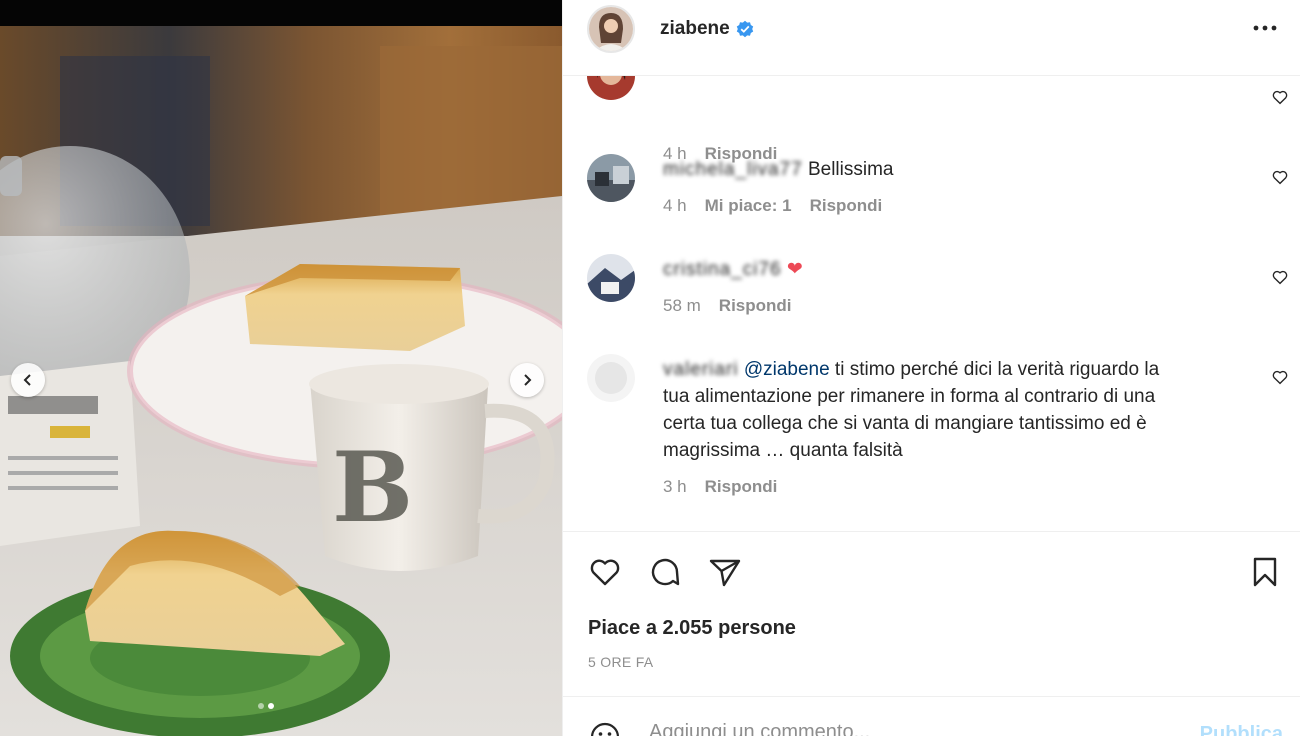  I want to click on comment-meta: 3 h Rispondi, so click(720, 487).